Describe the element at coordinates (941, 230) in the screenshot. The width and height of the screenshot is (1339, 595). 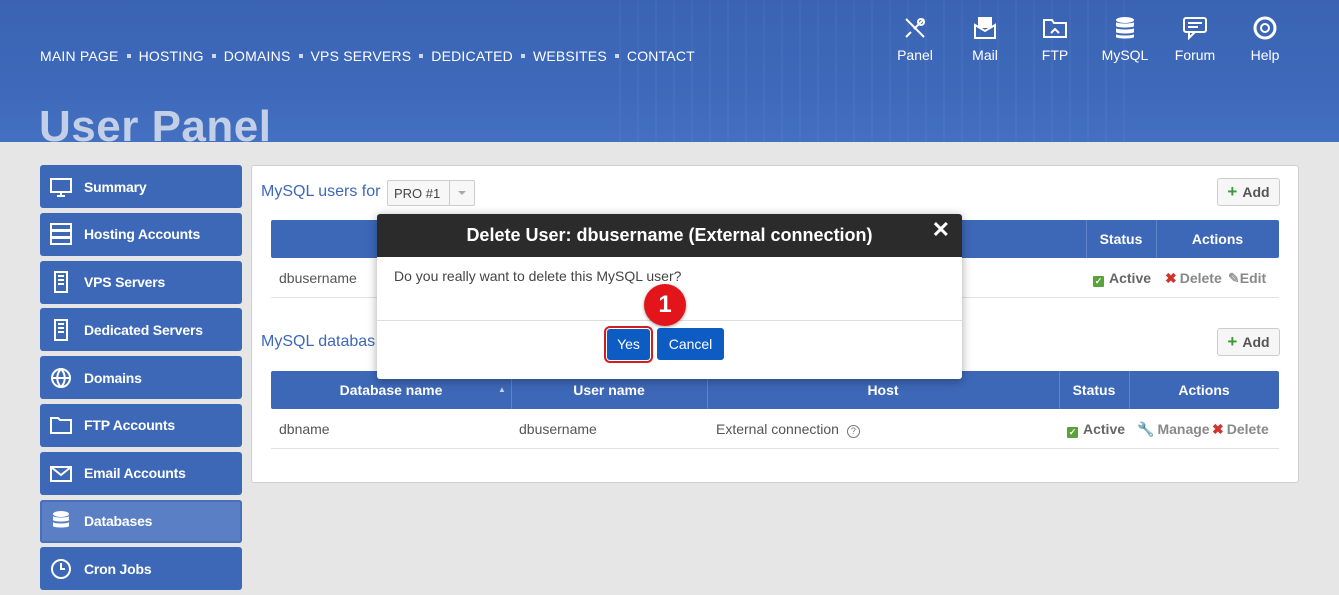
I see `close-icon: ✕` at that location.